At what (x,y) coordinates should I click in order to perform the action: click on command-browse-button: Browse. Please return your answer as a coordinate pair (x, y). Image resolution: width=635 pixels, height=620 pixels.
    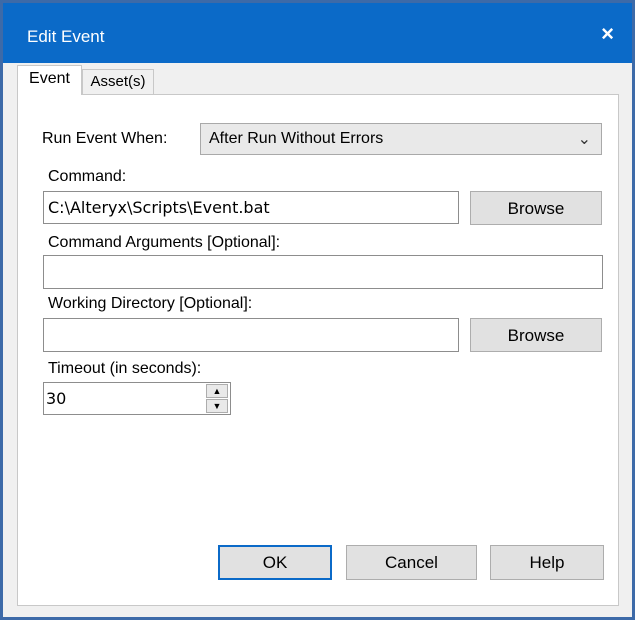
    Looking at the image, I should click on (536, 208).